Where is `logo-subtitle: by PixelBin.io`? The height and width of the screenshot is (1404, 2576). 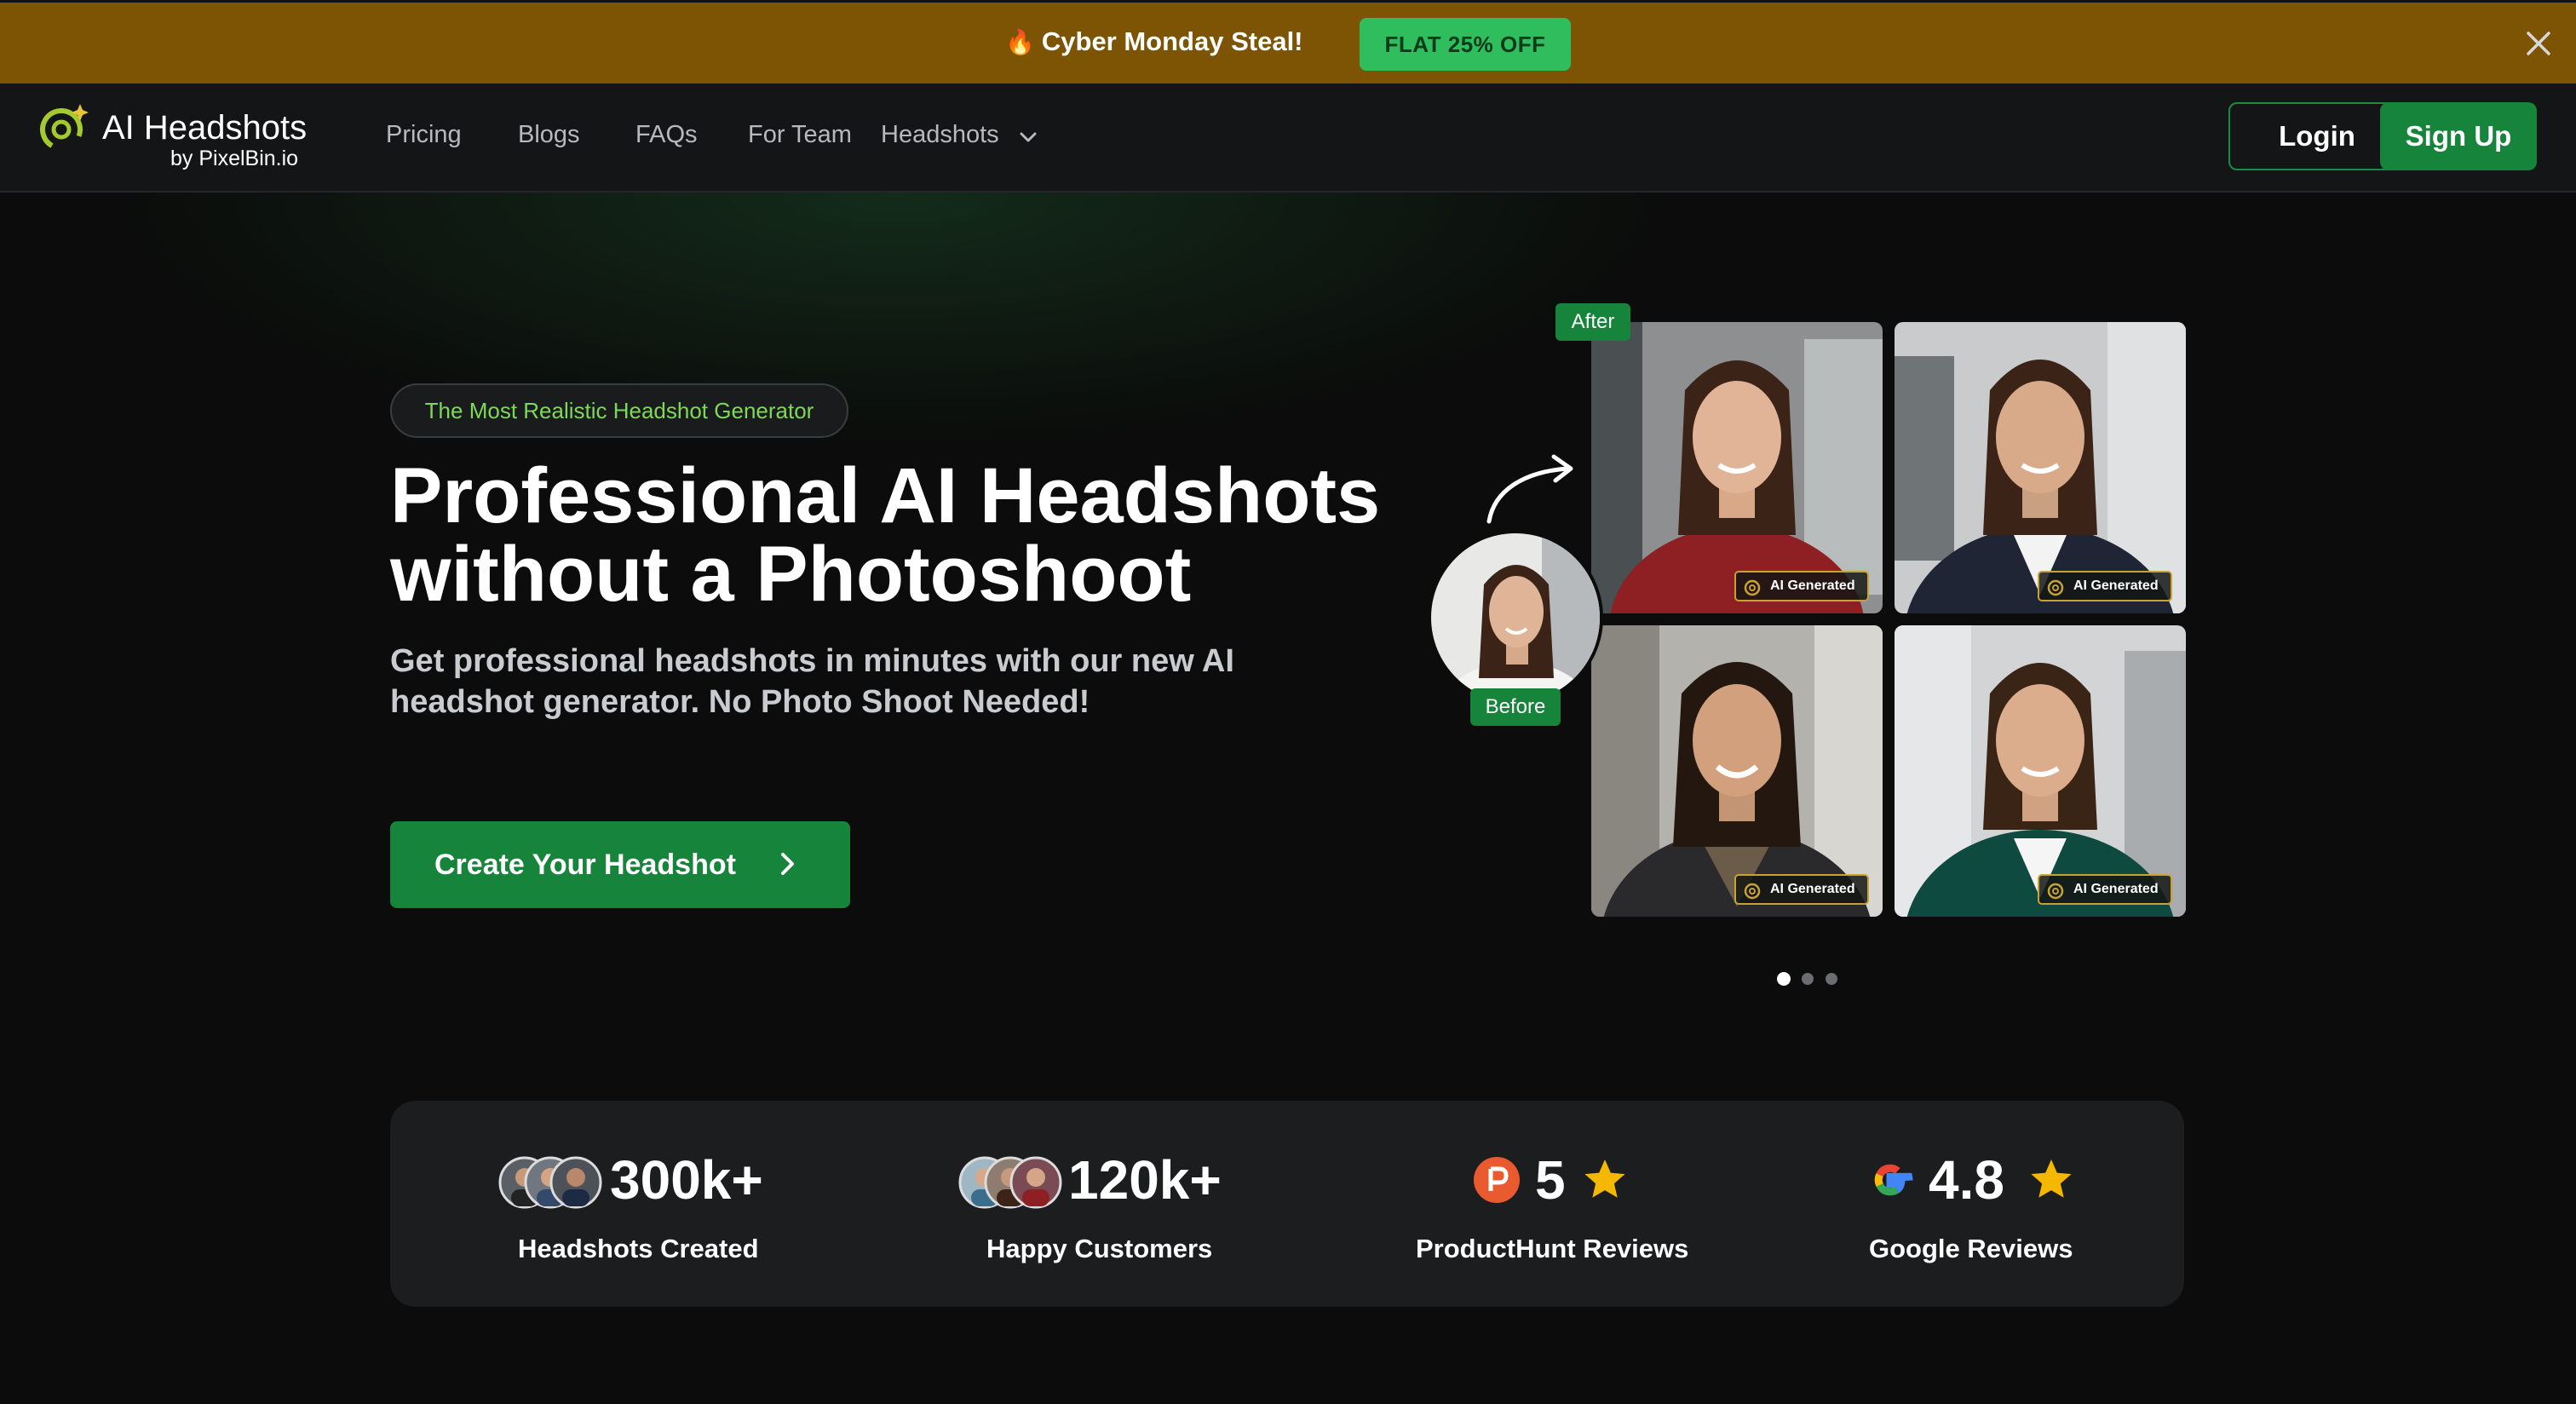 logo-subtitle: by PixelBin.io is located at coordinates (234, 159).